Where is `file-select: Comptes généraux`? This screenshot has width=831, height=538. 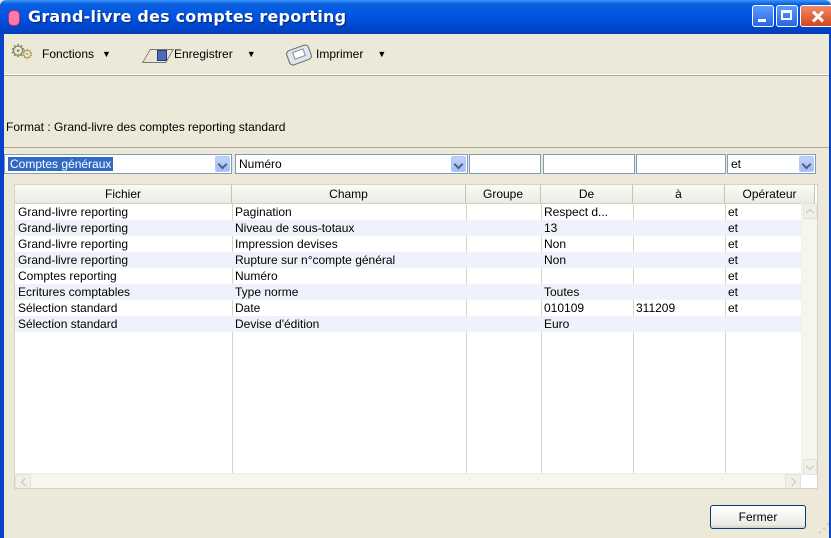
file-select: Comptes généraux is located at coordinates (118, 164).